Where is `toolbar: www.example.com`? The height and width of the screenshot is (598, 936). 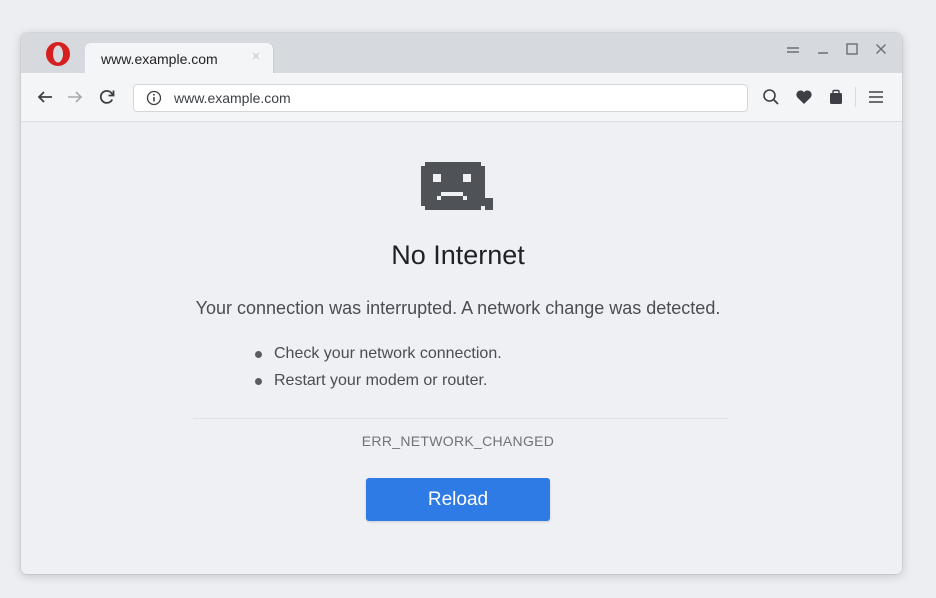 toolbar: www.example.com is located at coordinates (461, 97).